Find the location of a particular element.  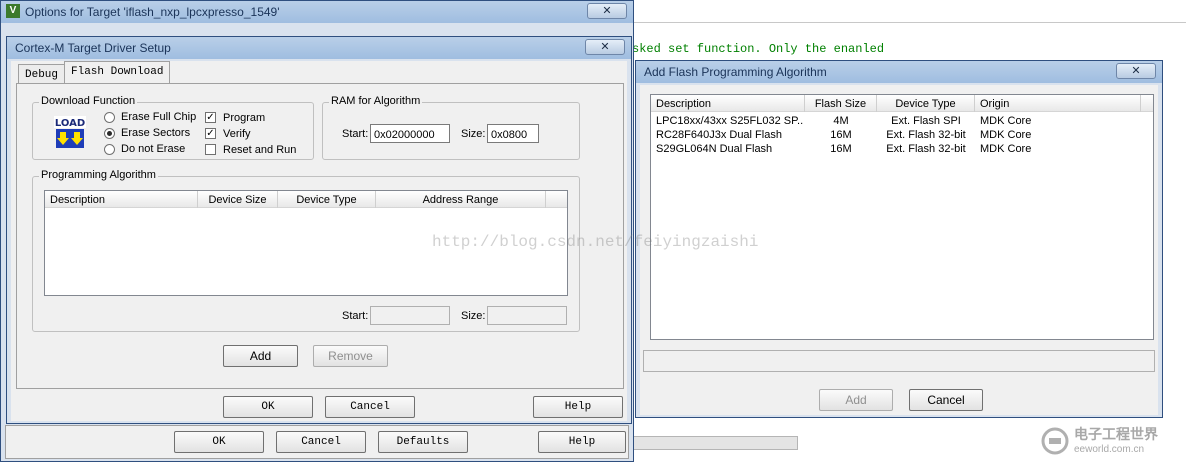

column-device-size: Device Size is located at coordinates (238, 199).